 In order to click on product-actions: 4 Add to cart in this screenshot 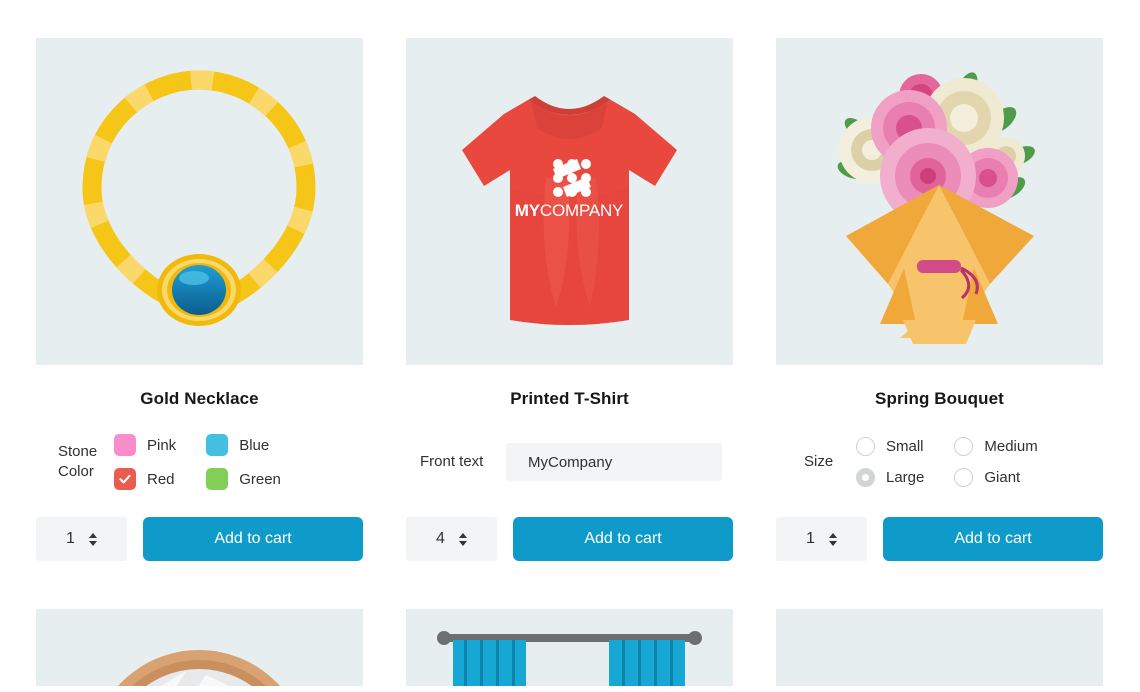, I will do `click(569, 539)`.